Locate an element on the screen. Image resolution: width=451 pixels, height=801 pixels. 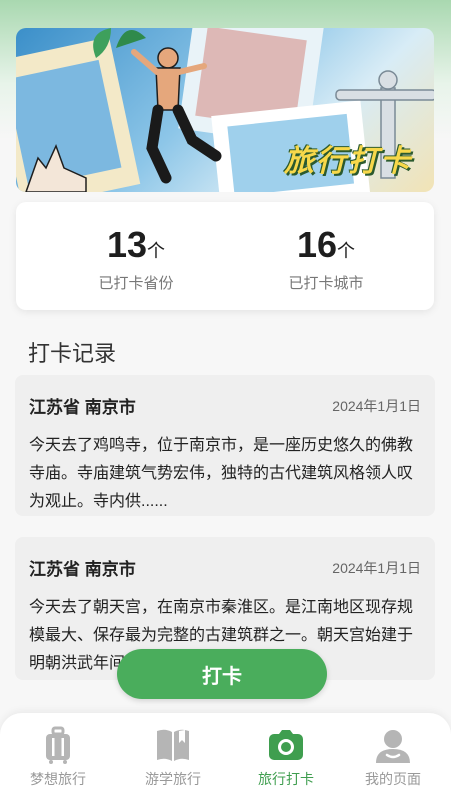
stats-card: 13个 已打卡省份 16个 已打卡城市 is located at coordinates (225, 256).